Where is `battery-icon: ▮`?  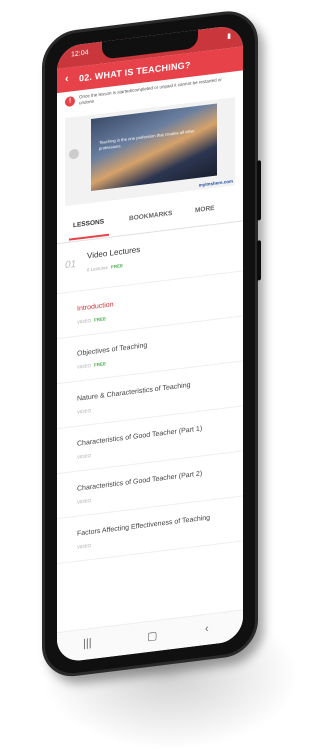 battery-icon: ▮ is located at coordinates (229, 36).